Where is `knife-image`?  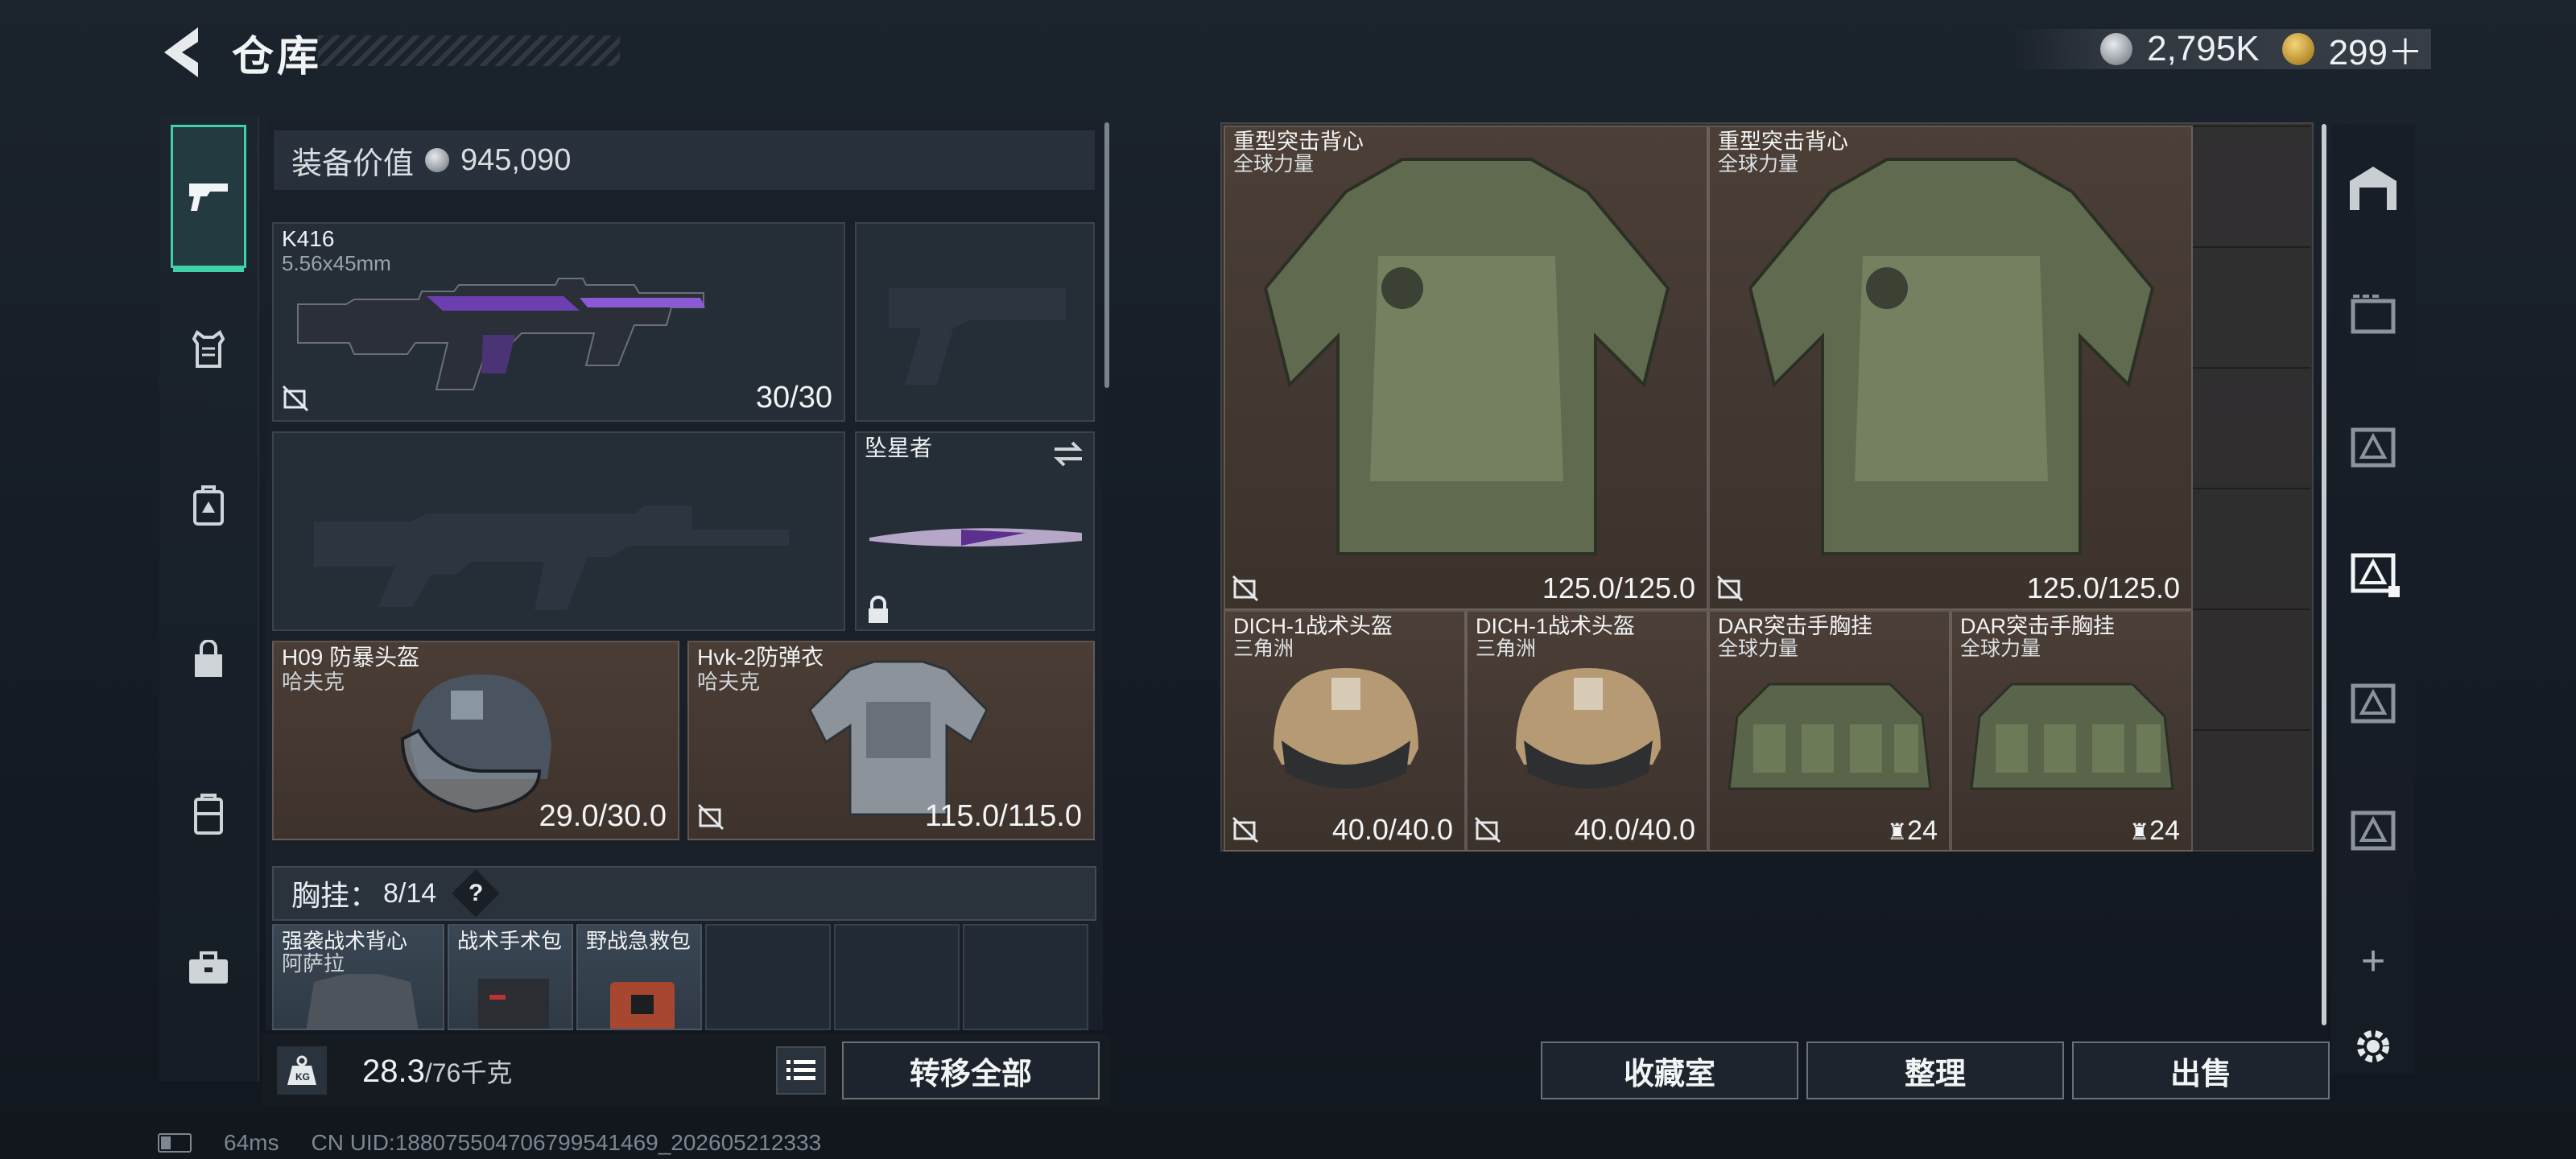
knife-image is located at coordinates (975, 537).